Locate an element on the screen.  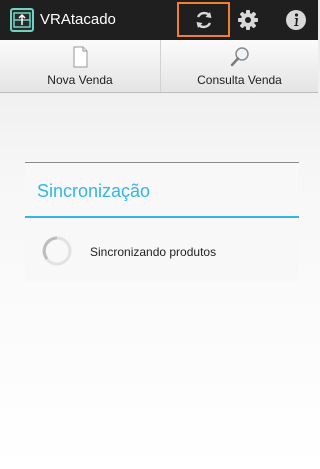
menu-item-label: Nova Venda is located at coordinates (80, 80).